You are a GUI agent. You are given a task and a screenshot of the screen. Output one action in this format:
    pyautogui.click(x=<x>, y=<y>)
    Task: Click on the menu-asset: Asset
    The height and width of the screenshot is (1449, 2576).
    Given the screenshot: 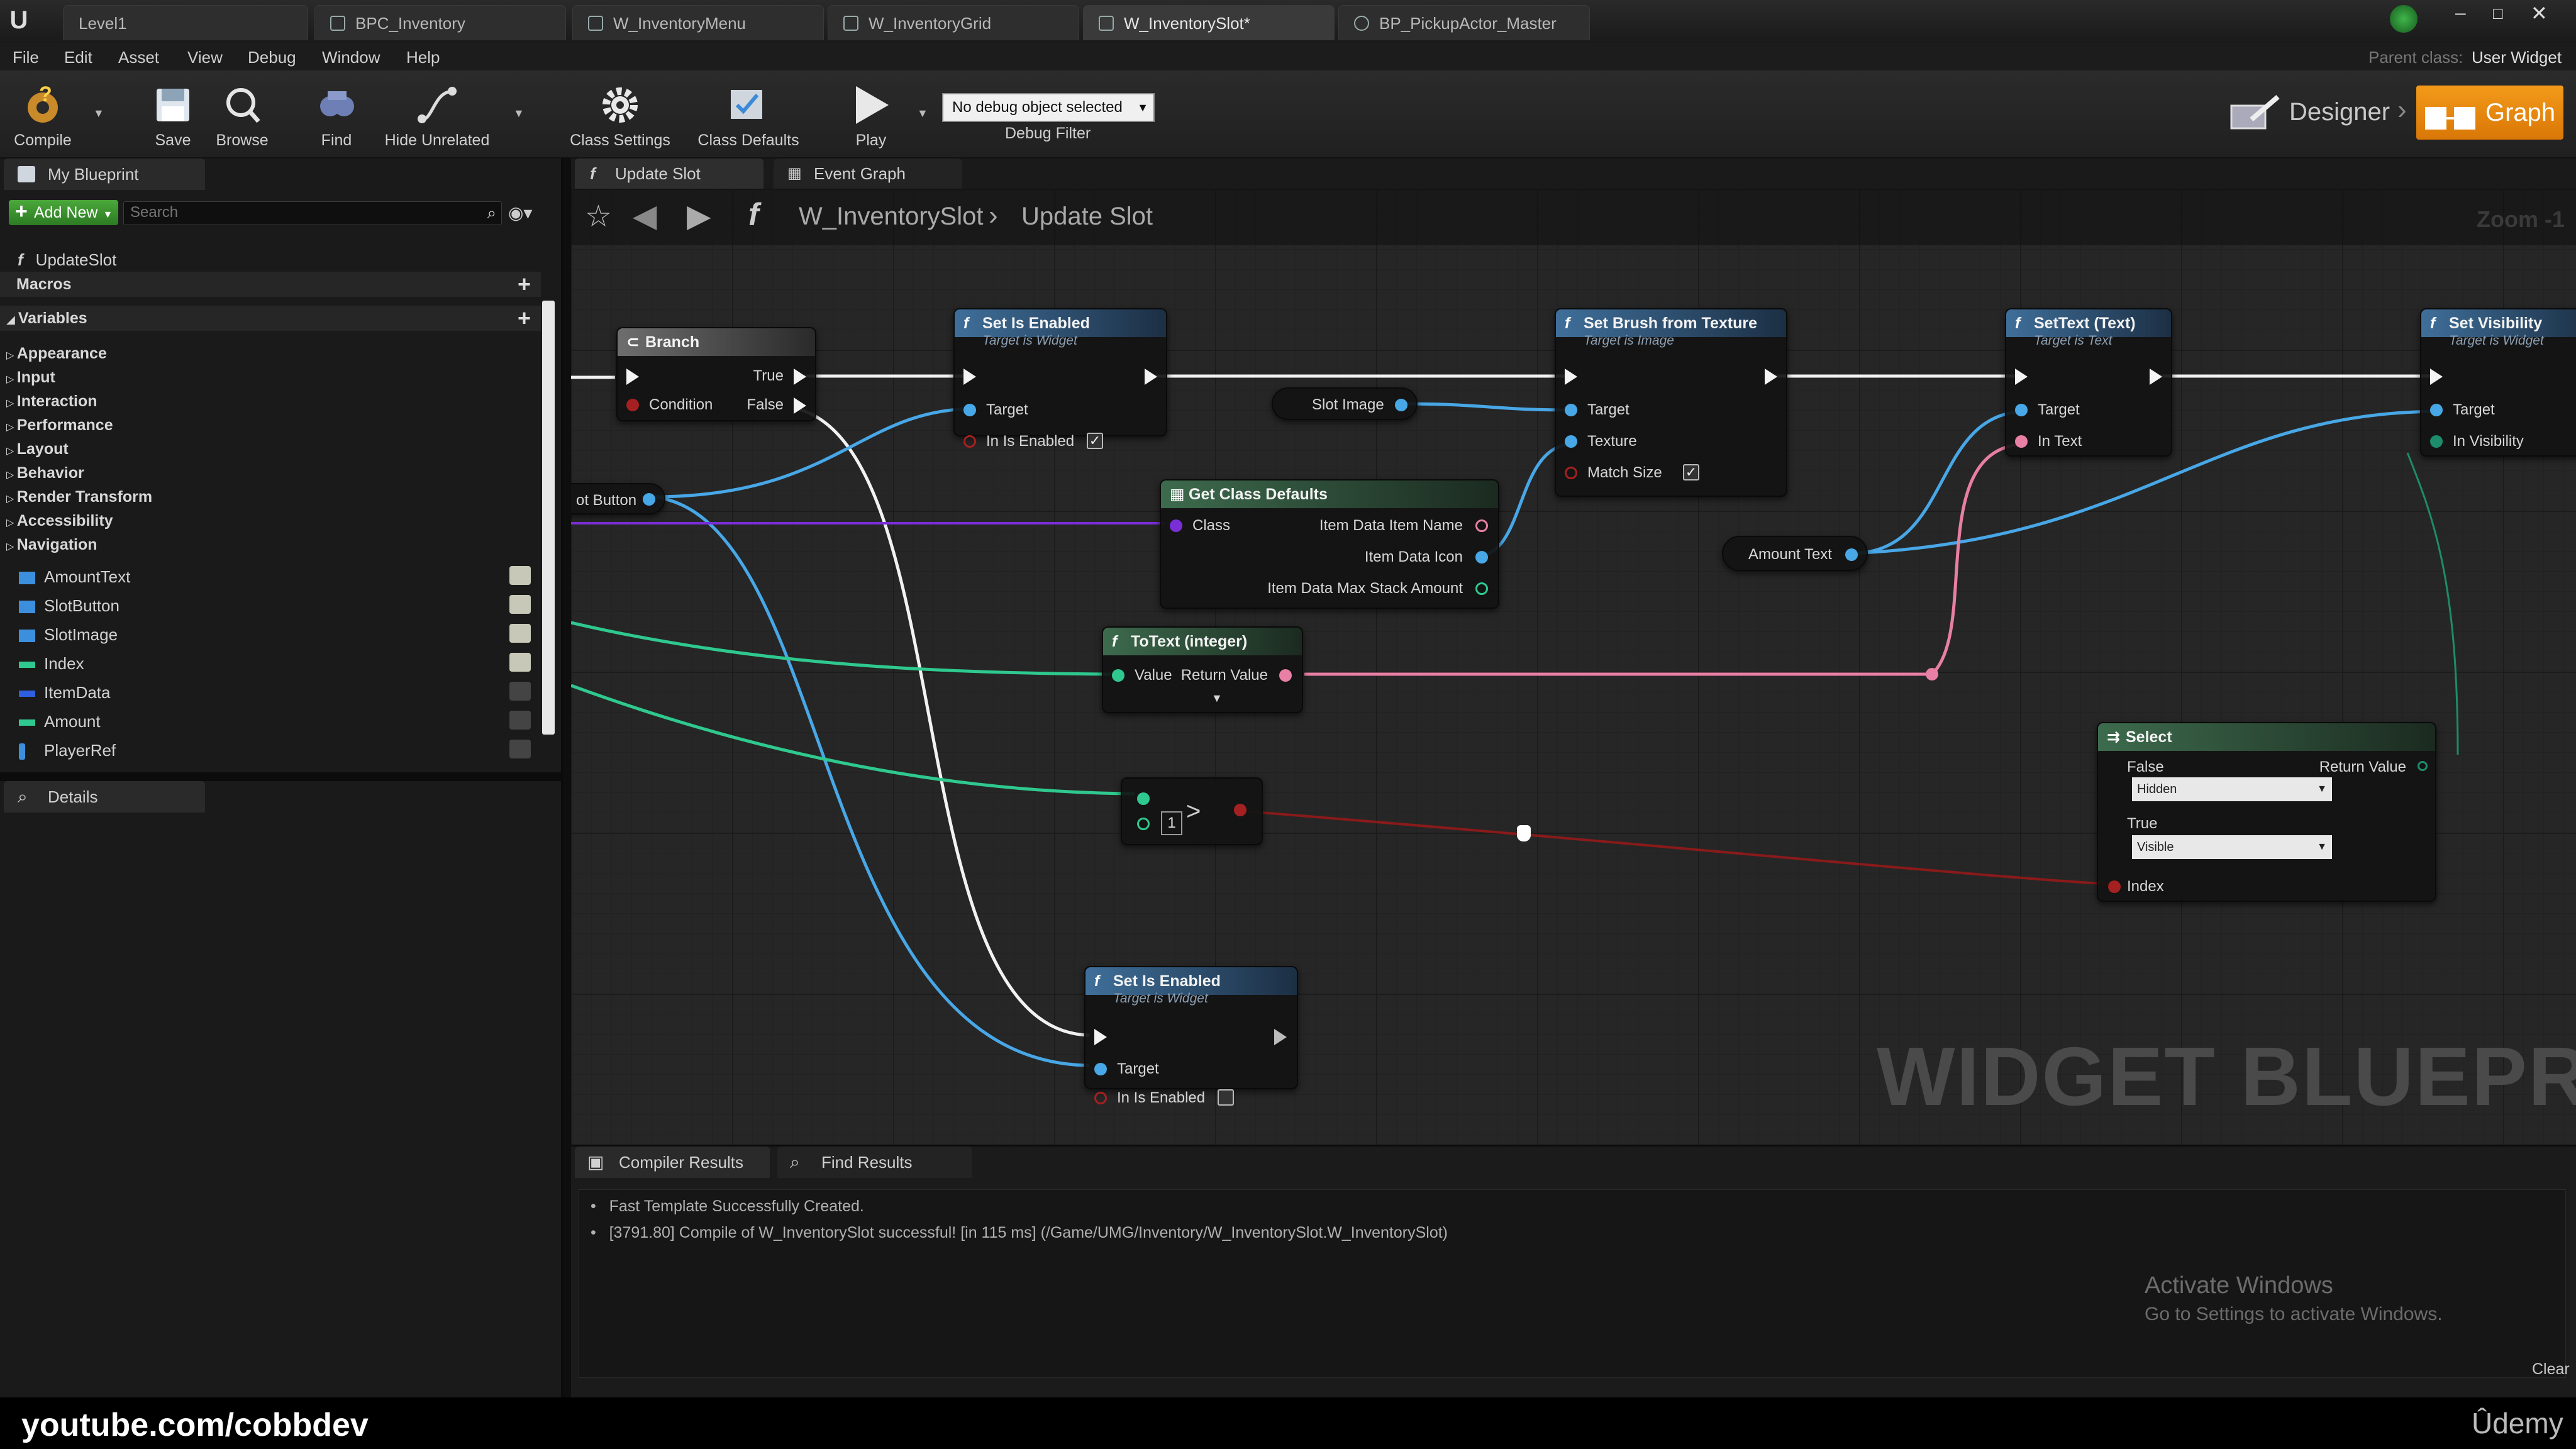 What is the action you would take?
    pyautogui.click(x=138, y=57)
    